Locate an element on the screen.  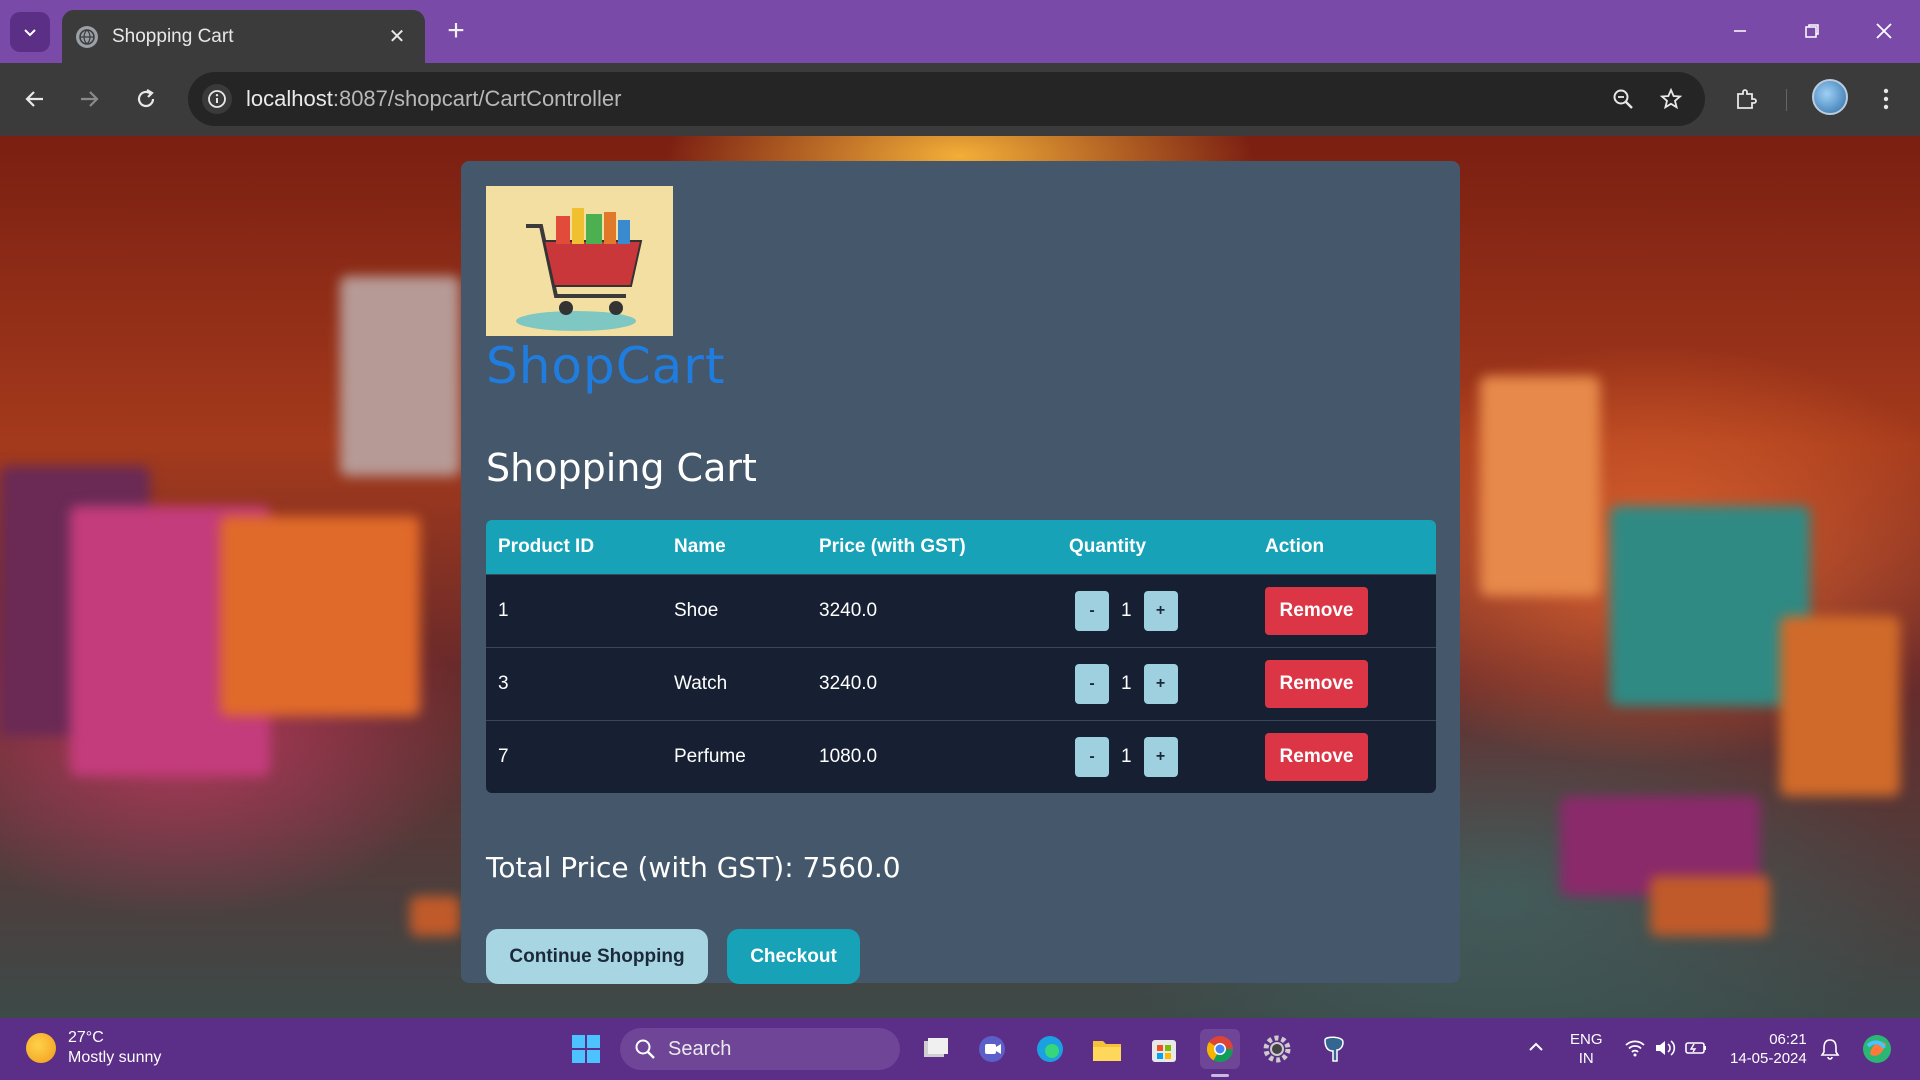
more-vertical-icon is located at coordinates (1886, 99).